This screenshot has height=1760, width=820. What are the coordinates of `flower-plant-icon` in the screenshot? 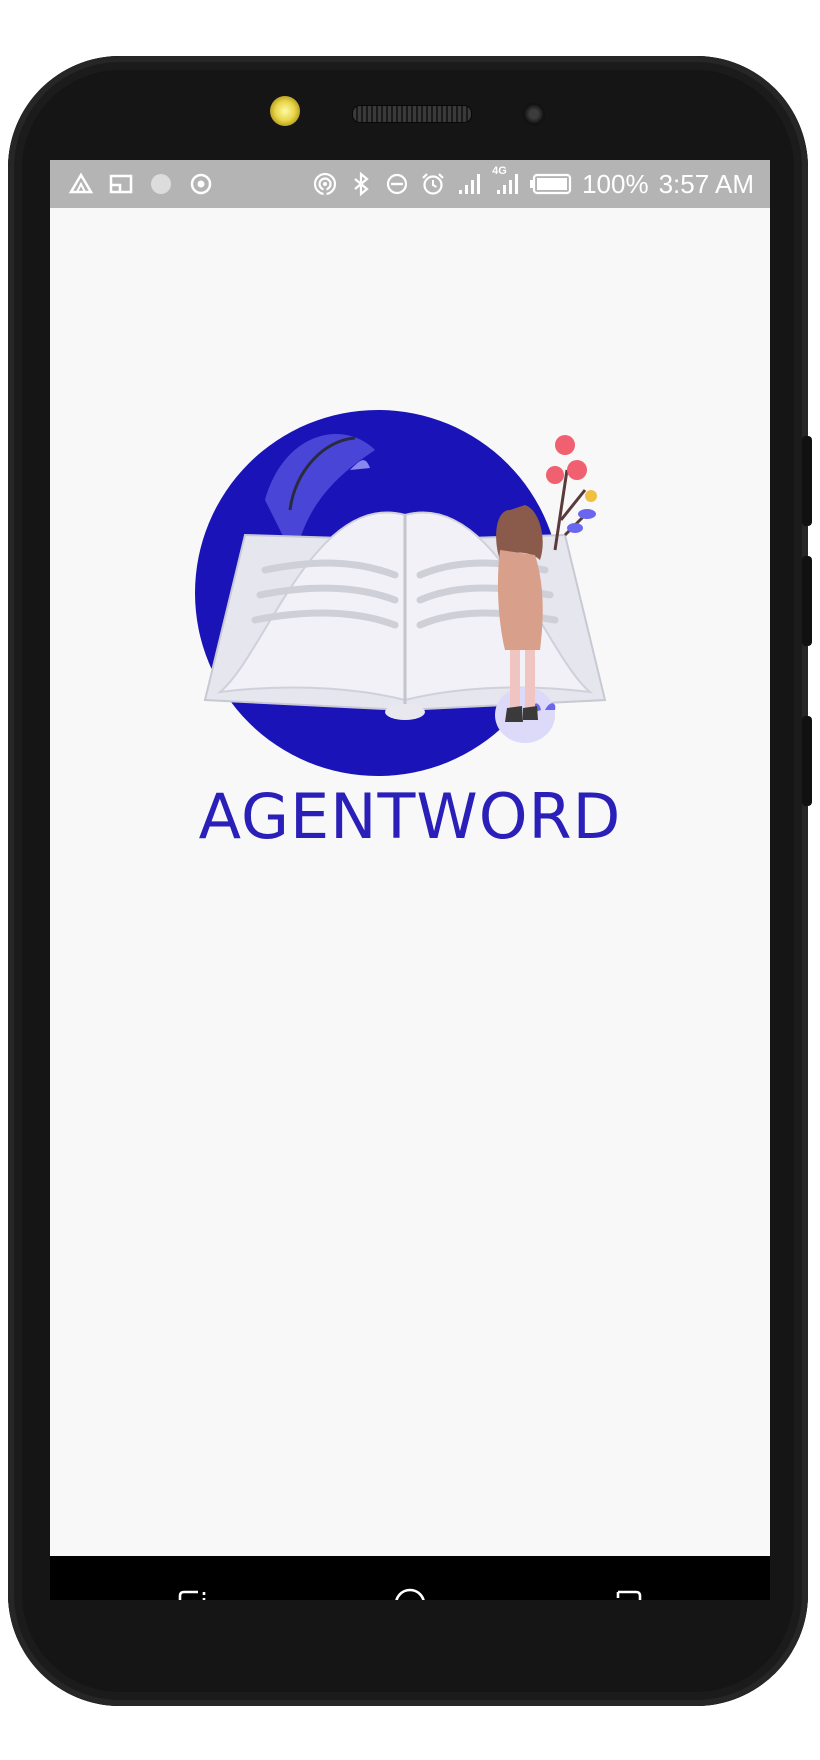 It's located at (571, 493).